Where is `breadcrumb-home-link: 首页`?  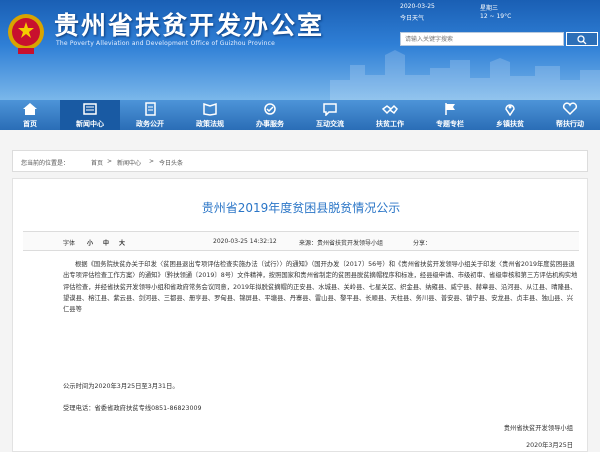 breadcrumb-home-link: 首页 is located at coordinates (97, 162).